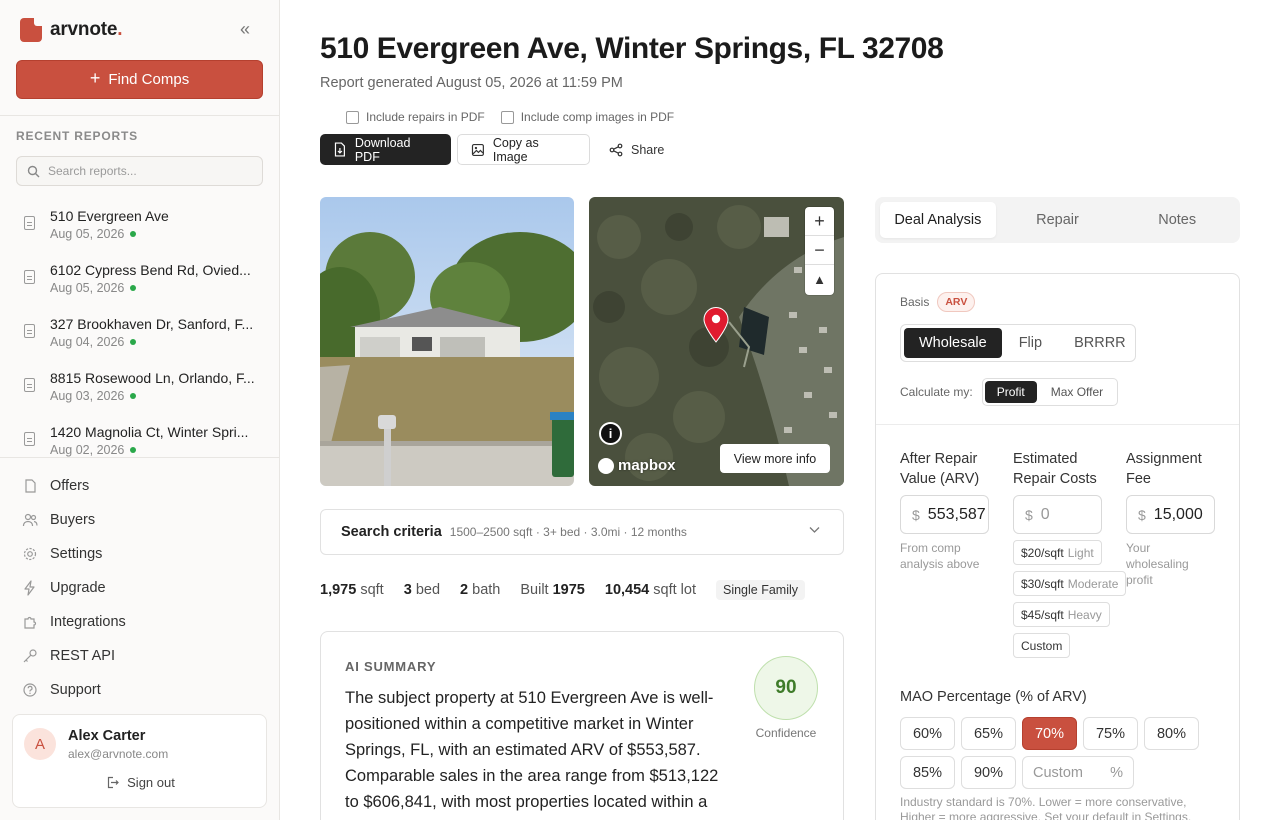 The width and height of the screenshot is (1280, 820). Describe the element at coordinates (139, 227) in the screenshot. I see `report-item: 510 Evergreen Ave Aug 05, 2026` at that location.